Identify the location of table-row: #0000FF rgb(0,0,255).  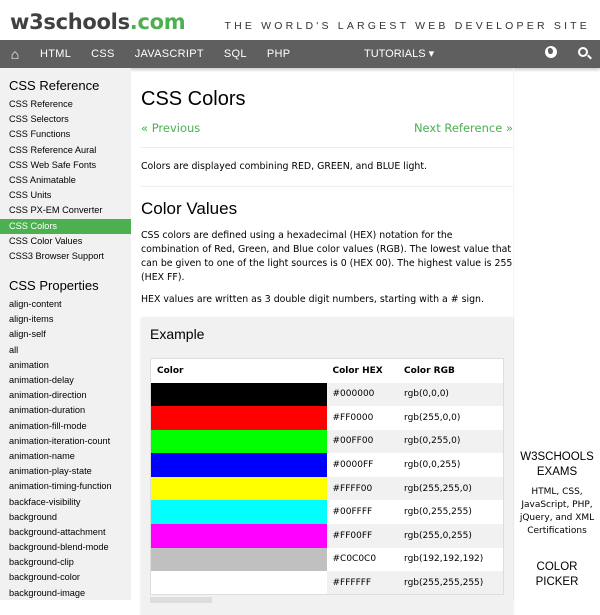
(327, 465).